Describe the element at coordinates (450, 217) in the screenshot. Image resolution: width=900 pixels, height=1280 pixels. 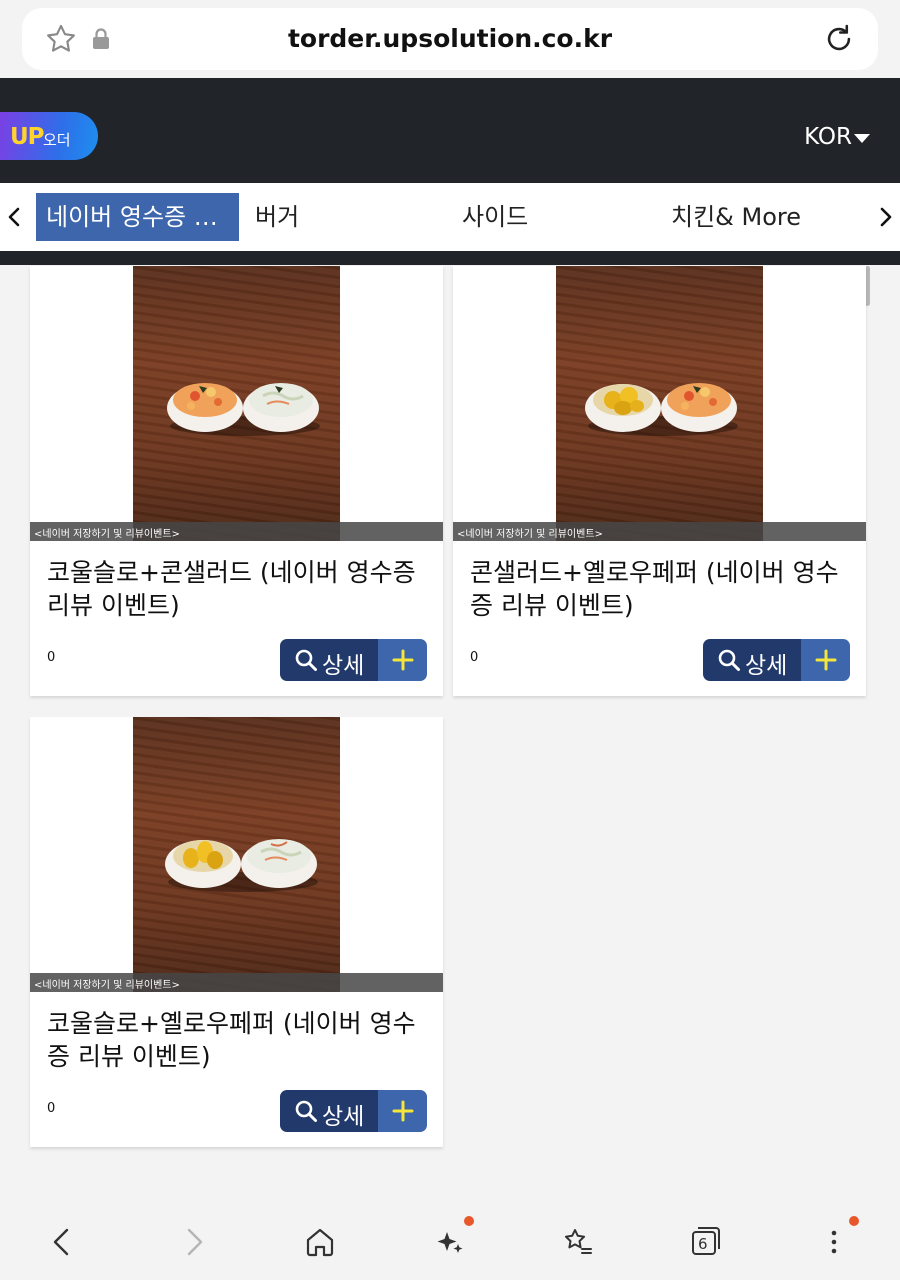
I see `category-nav: 네이버 영수증 … 버거 사이드 치킨& More` at that location.